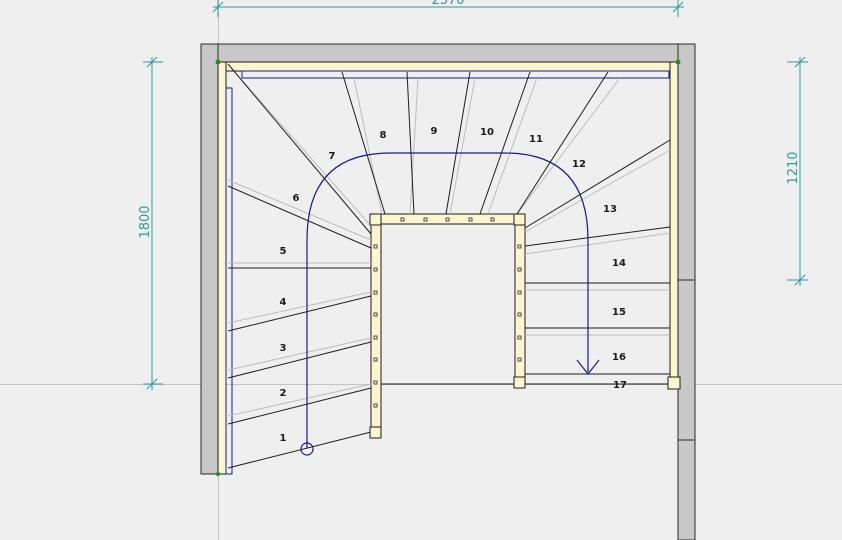 This screenshot has width=842, height=540. What do you see at coordinates (283, 348) in the screenshot?
I see `step-number: 3` at bounding box center [283, 348].